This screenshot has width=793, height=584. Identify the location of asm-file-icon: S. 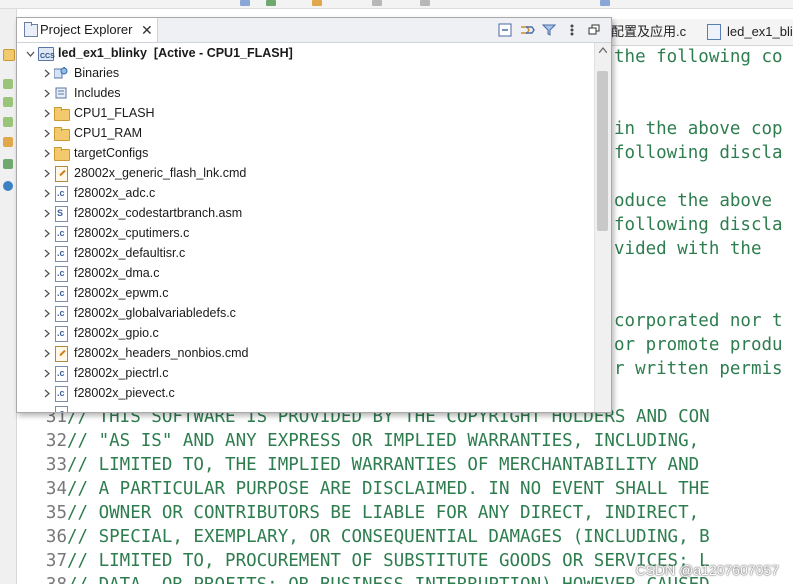
(61, 213).